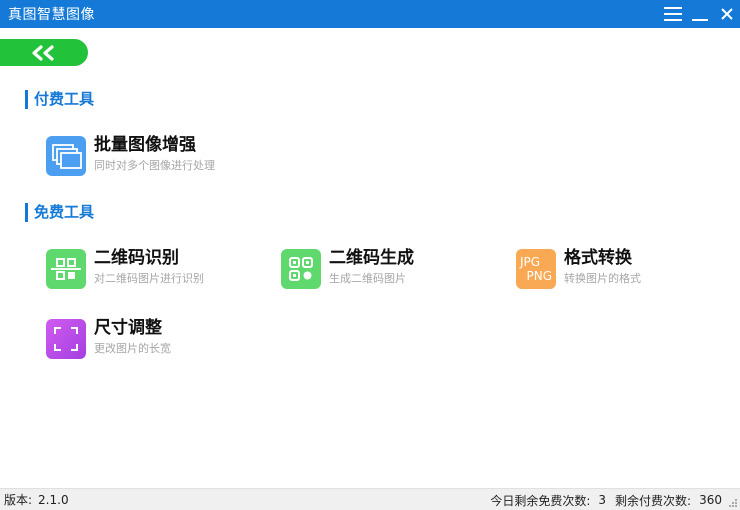 Image resolution: width=740 pixels, height=510 pixels. What do you see at coordinates (132, 348) in the screenshot?
I see `tool-desc: 更改图片的长宽` at bounding box center [132, 348].